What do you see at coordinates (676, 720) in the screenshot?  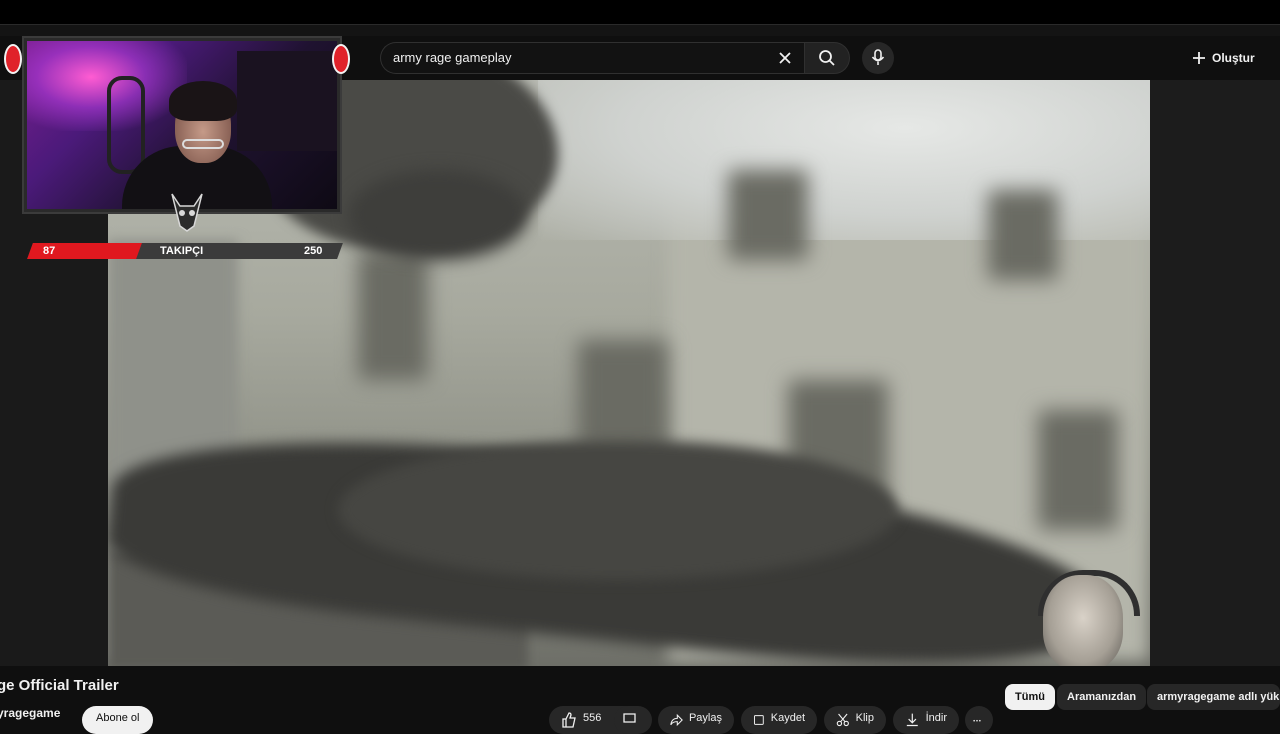 I see `share-icon` at bounding box center [676, 720].